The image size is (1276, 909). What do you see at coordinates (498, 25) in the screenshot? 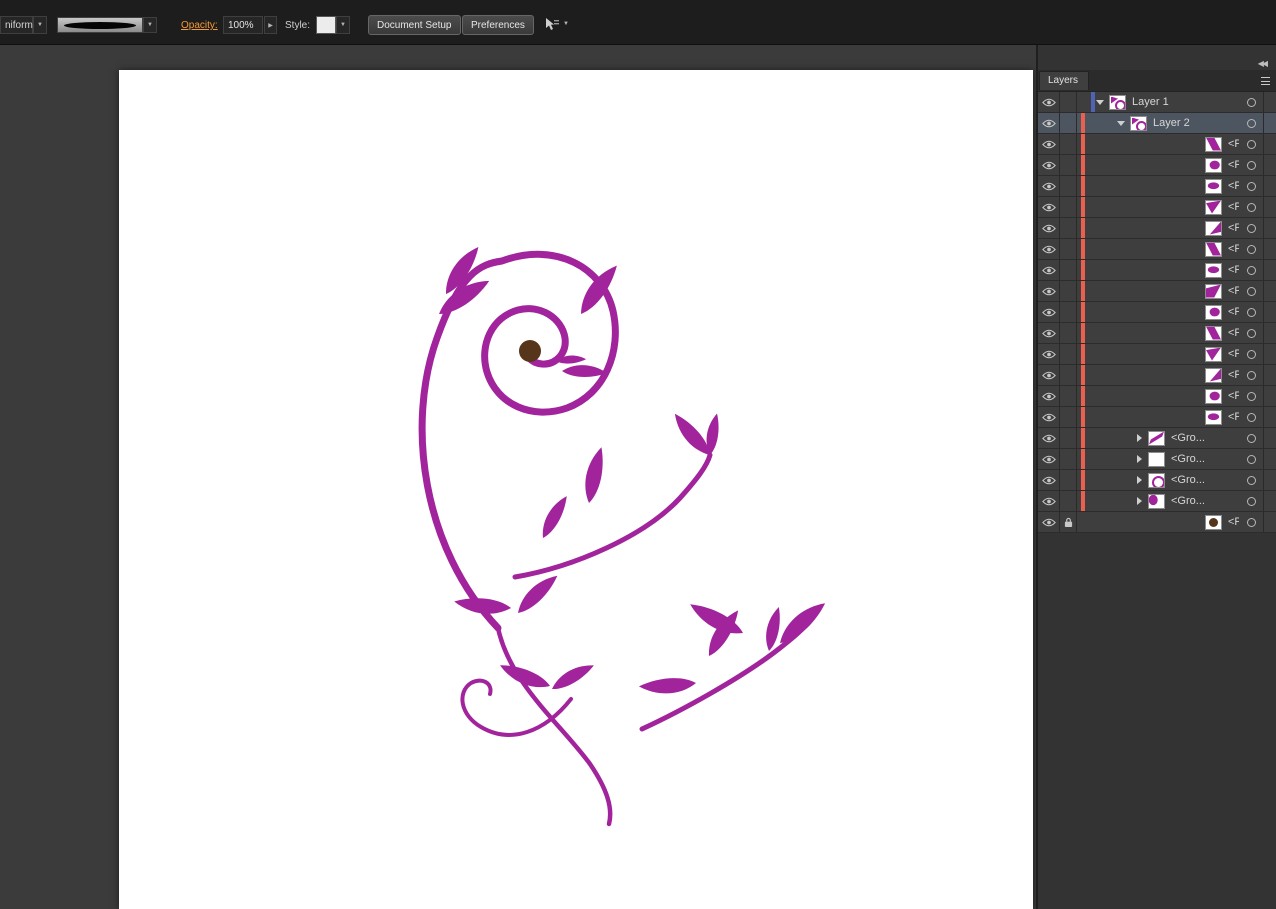
I see `preferences-button: Preferences` at bounding box center [498, 25].